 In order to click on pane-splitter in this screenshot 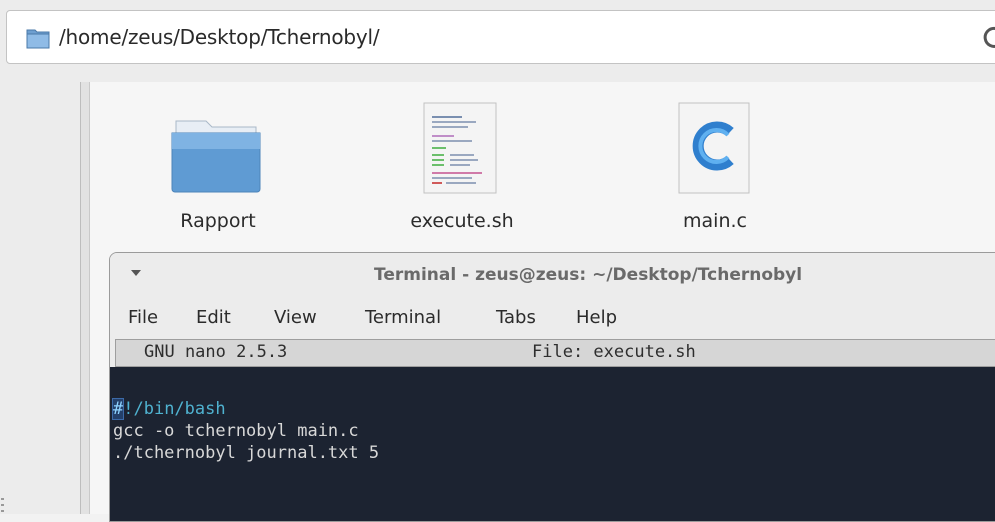, I will do `click(85, 298)`.